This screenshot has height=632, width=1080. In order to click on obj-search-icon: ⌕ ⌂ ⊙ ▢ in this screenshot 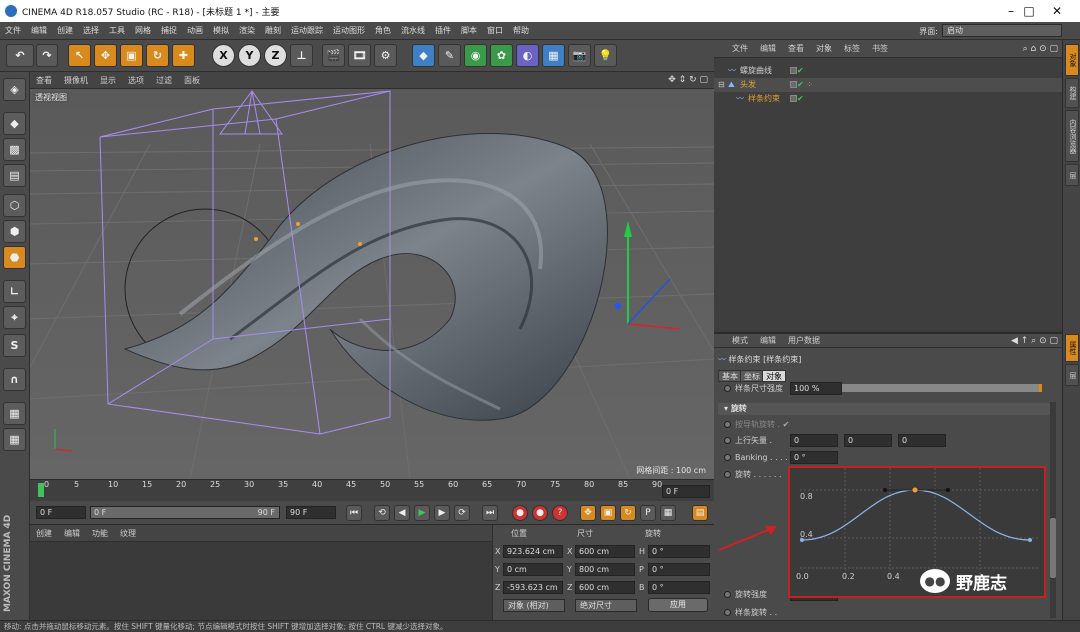, I will do `click(1040, 49)`.